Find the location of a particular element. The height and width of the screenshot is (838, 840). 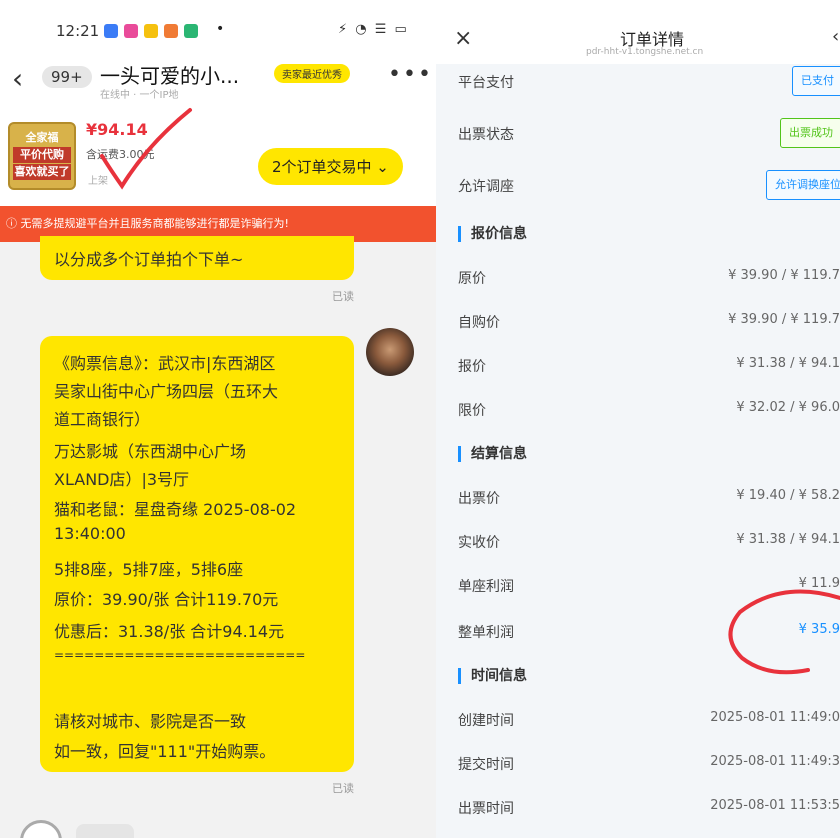

row-label: 允许调座 is located at coordinates (486, 187).